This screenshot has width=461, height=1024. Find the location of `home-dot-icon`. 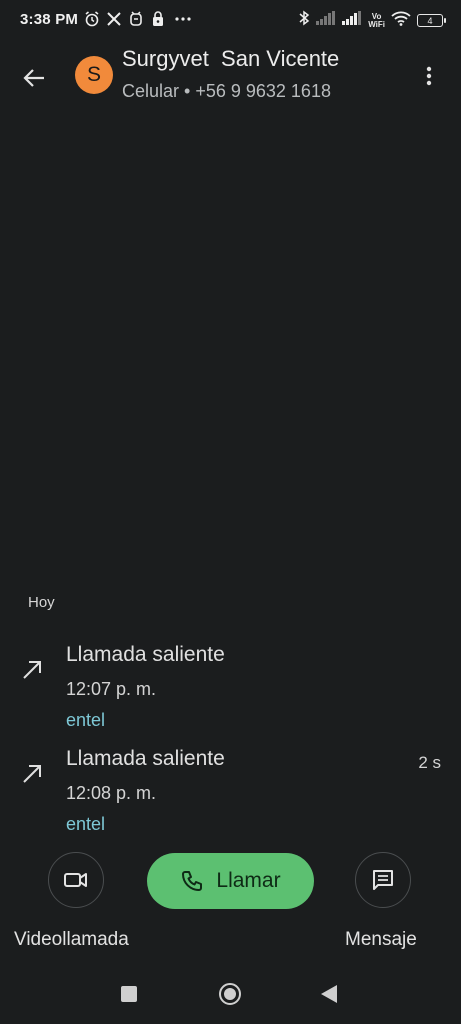

home-dot-icon is located at coordinates (230, 994).